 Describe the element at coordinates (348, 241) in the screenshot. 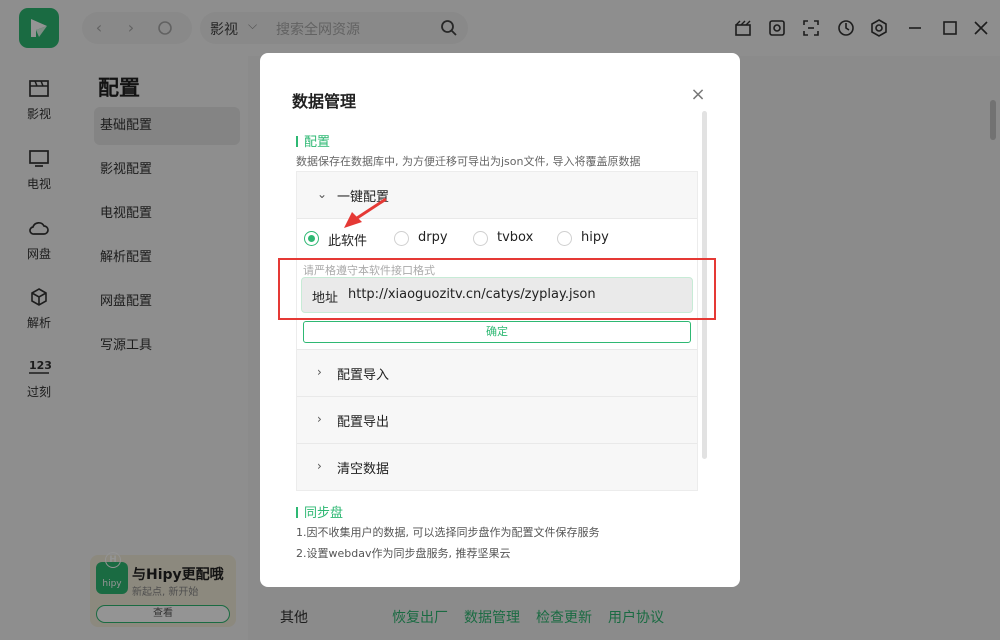

I see `radio-label: 此软件` at that location.